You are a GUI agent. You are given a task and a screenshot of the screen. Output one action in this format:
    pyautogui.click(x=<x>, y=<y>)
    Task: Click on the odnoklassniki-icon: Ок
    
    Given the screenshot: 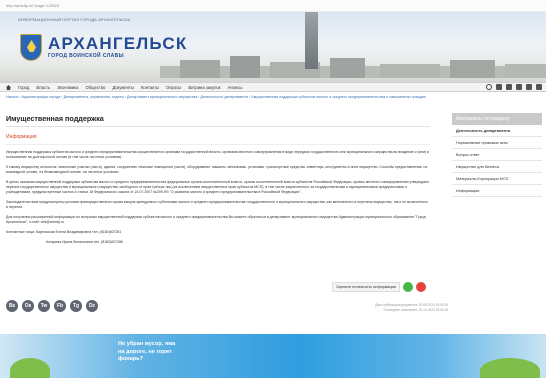 What is the action you would take?
    pyautogui.click(x=28, y=306)
    